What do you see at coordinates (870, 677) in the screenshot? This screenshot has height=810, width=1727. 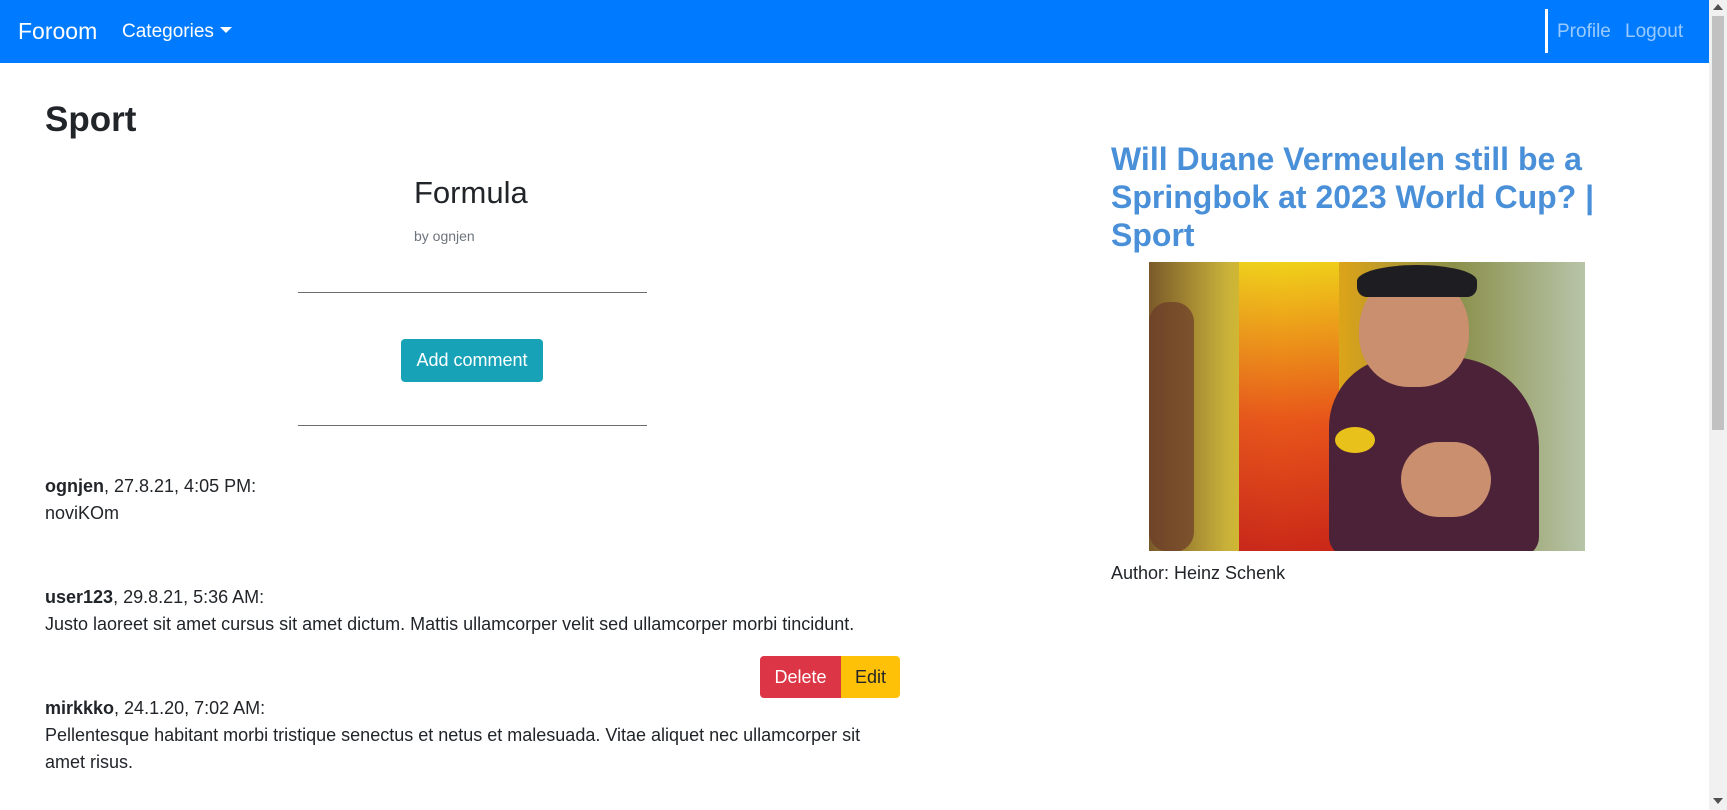 I see `edit-comment-button: Edit` at bounding box center [870, 677].